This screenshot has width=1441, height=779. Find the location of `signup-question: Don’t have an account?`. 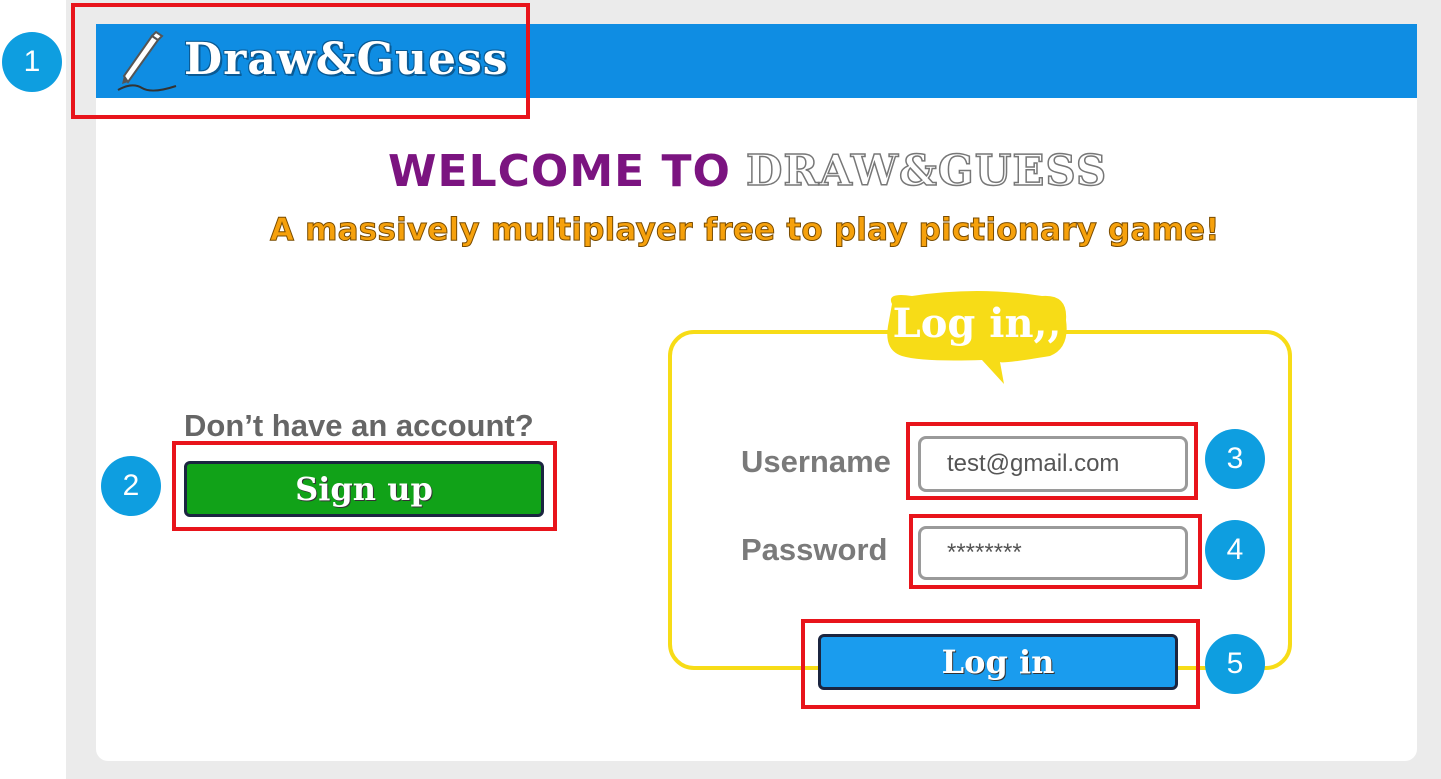

signup-question: Don’t have an account? is located at coordinates (359, 425).